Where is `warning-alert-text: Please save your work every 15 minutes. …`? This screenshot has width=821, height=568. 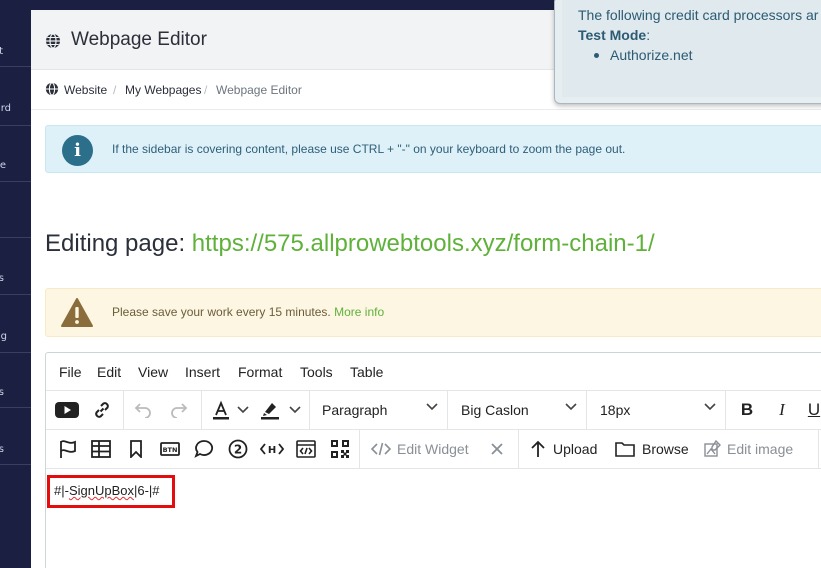
warning-alert-text: Please save your work every 15 minutes. … is located at coordinates (248, 312).